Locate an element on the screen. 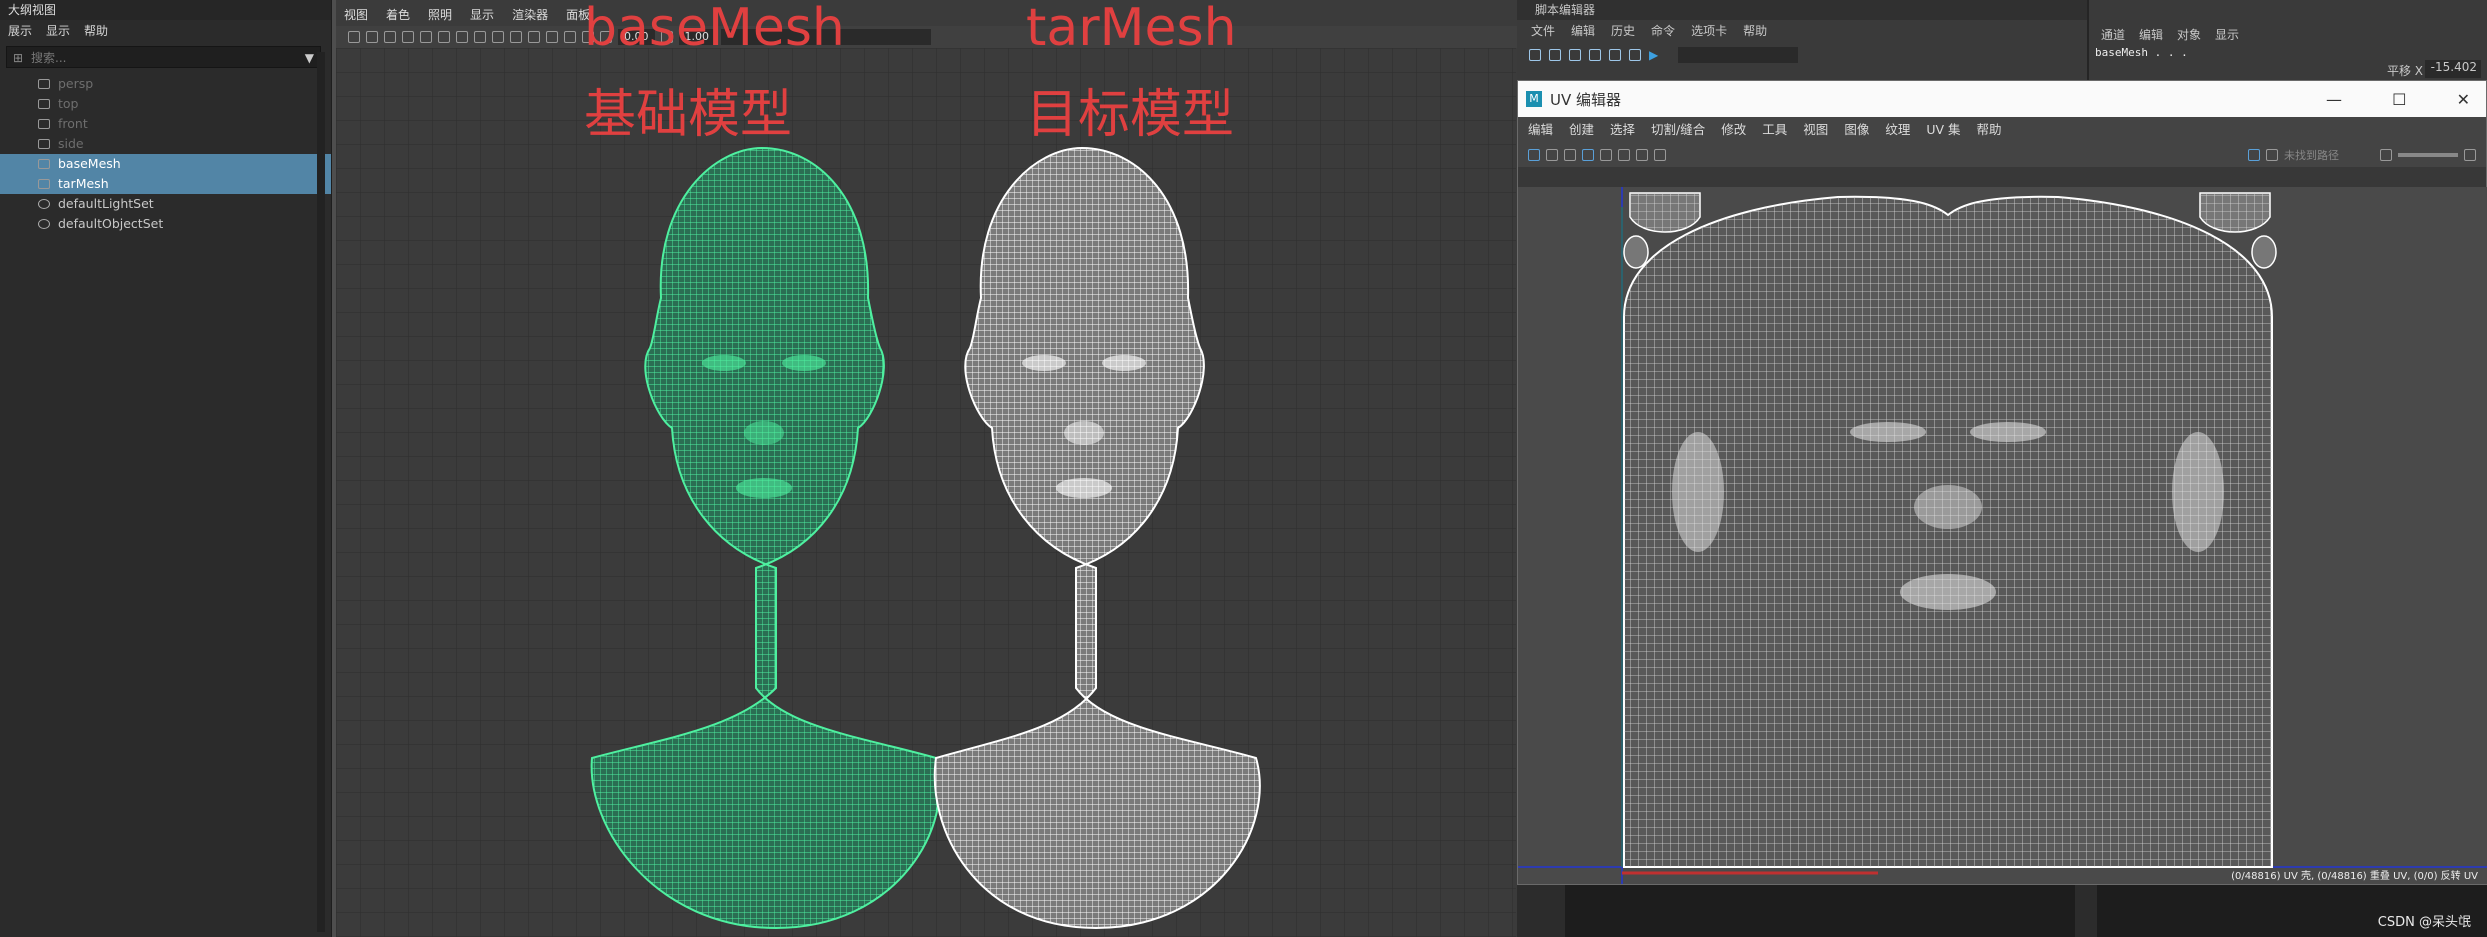  exposure-slider is located at coordinates (2428, 155).